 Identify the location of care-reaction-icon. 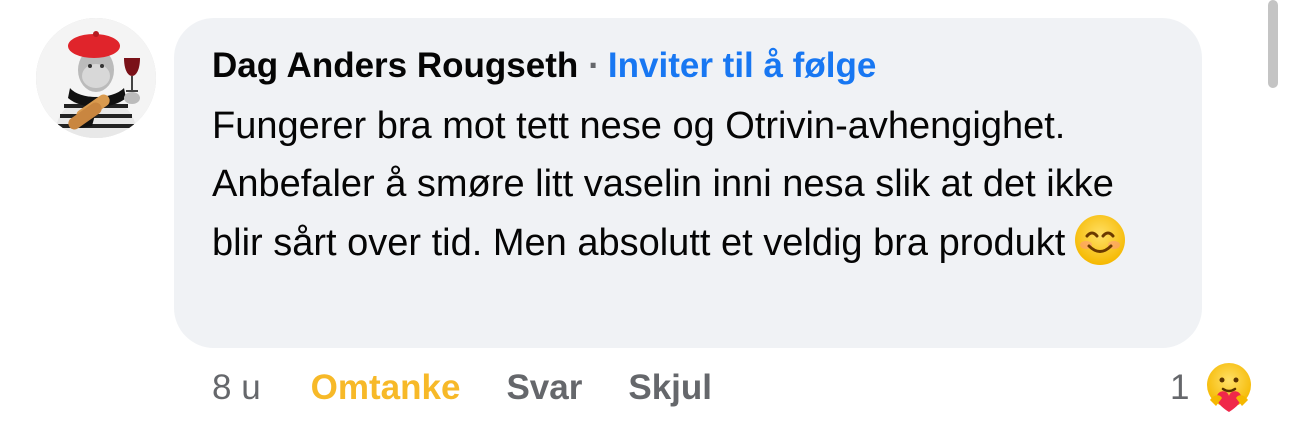
(1229, 387).